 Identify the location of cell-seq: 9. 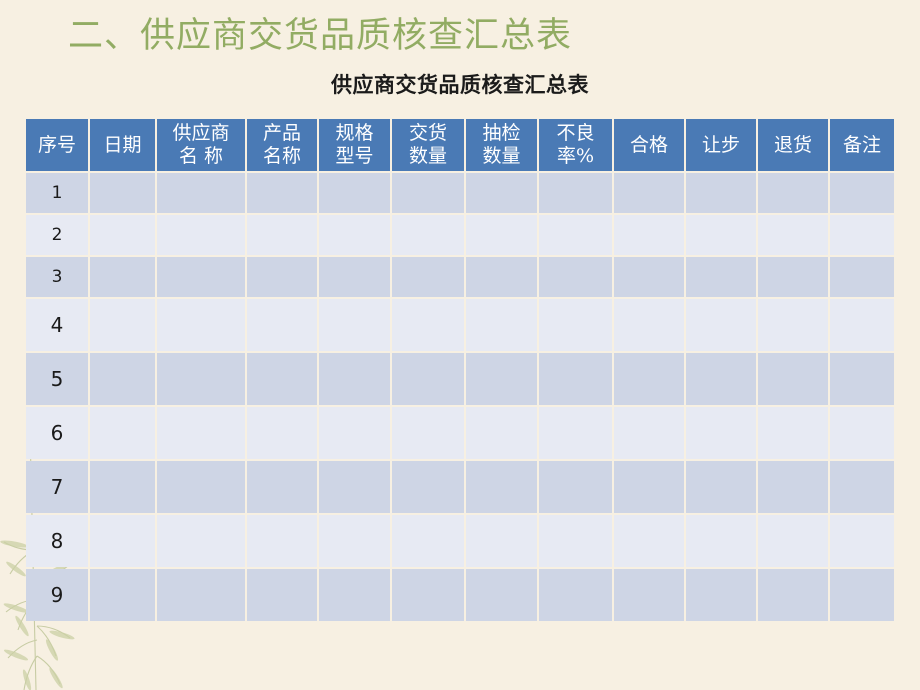
(57, 595).